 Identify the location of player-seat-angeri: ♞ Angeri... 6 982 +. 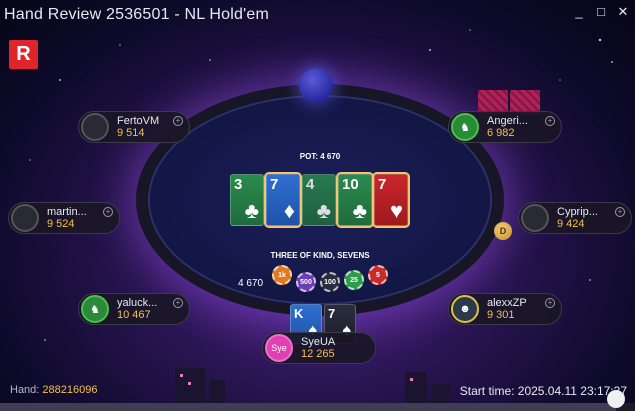
(505, 127).